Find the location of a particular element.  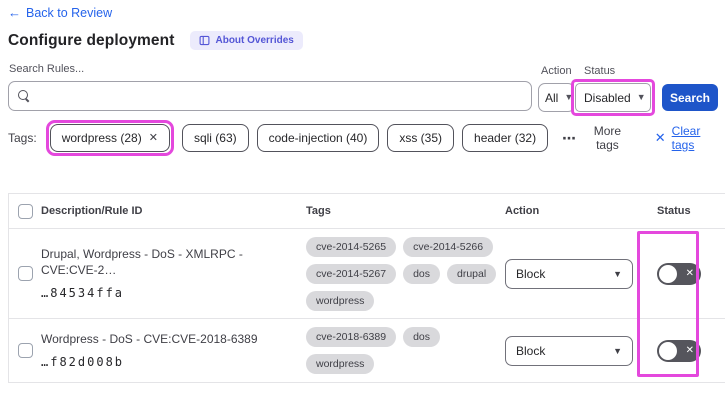

status-filter-label: Status is located at coordinates (600, 71).